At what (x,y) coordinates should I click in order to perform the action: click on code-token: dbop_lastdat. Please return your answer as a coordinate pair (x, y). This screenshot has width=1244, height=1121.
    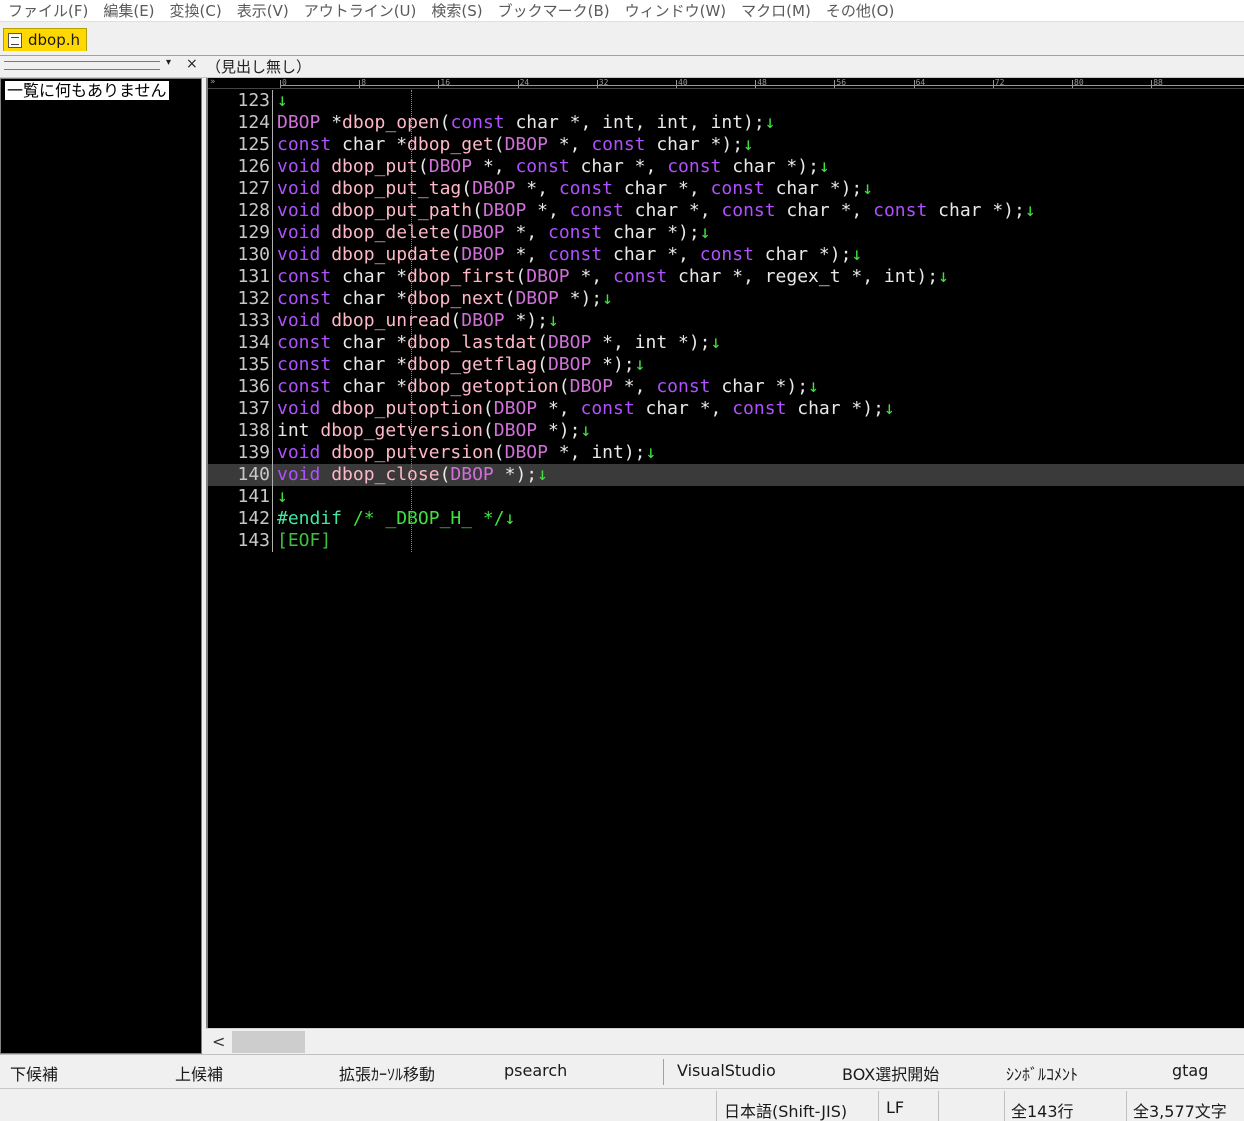
    Looking at the image, I should click on (472, 342).